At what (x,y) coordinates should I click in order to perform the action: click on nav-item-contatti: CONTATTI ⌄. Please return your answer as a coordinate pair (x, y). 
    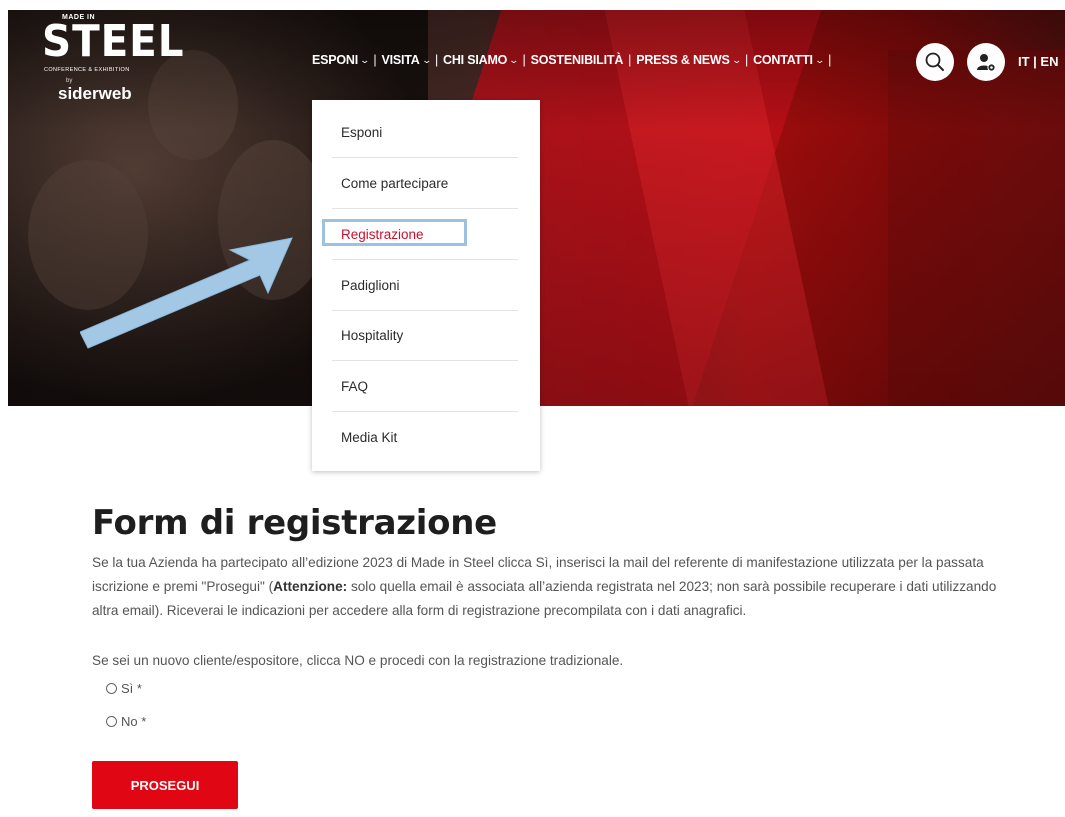
    Looking at the image, I should click on (789, 60).